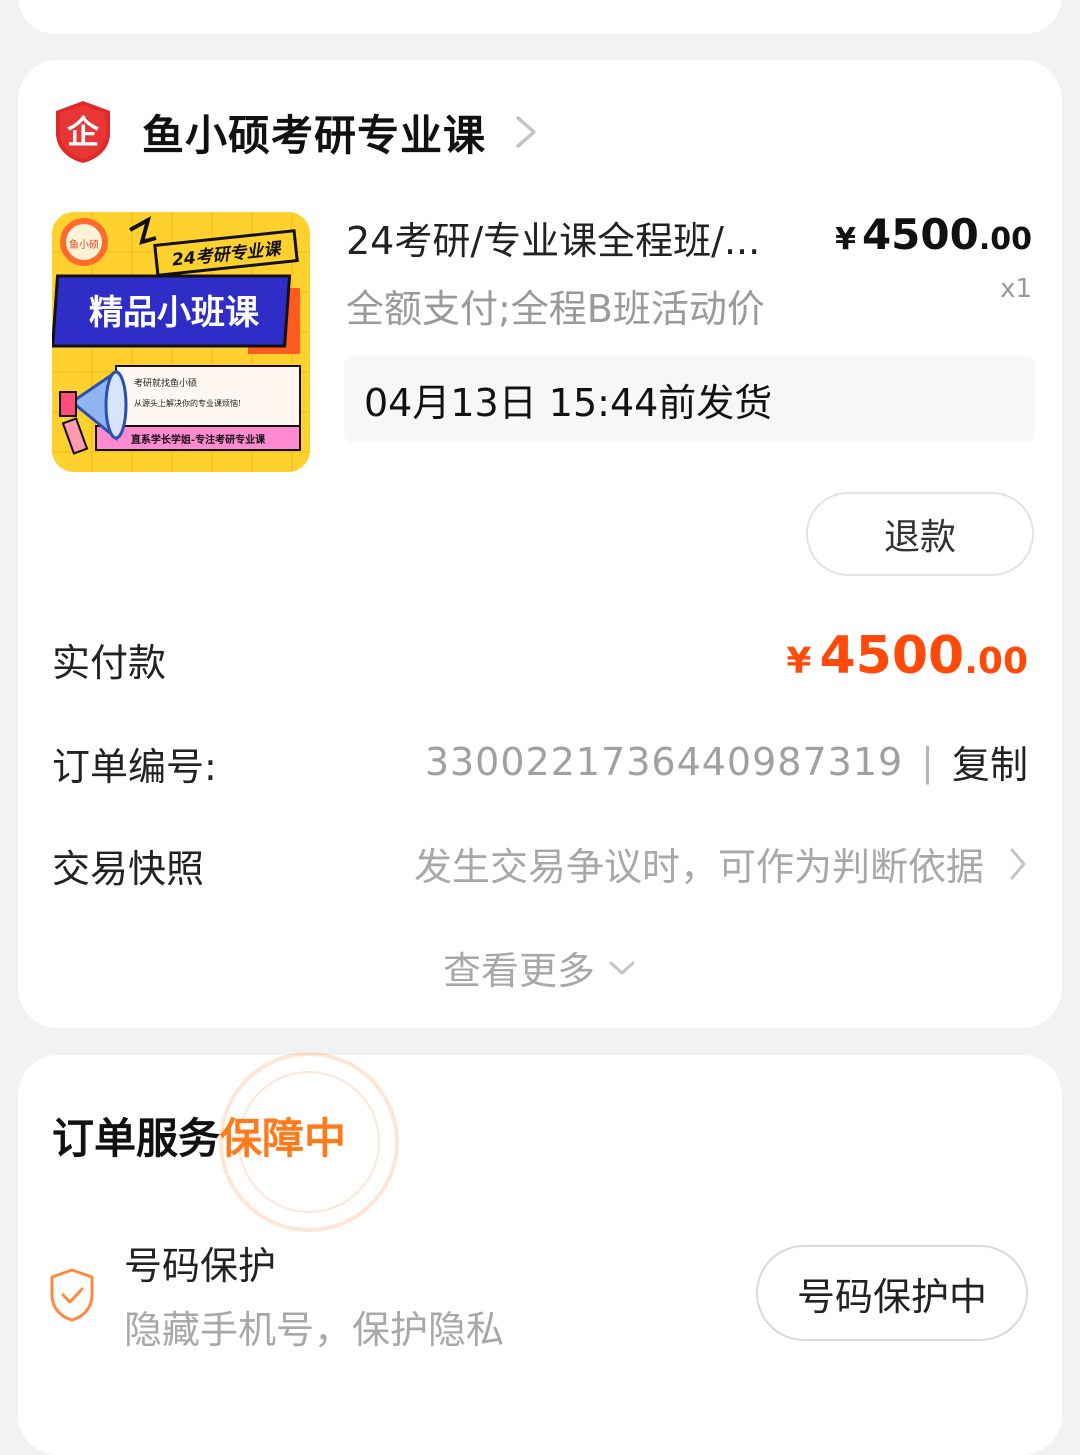 This screenshot has width=1080, height=1455. I want to click on price-dec: .00, so click(1005, 239).